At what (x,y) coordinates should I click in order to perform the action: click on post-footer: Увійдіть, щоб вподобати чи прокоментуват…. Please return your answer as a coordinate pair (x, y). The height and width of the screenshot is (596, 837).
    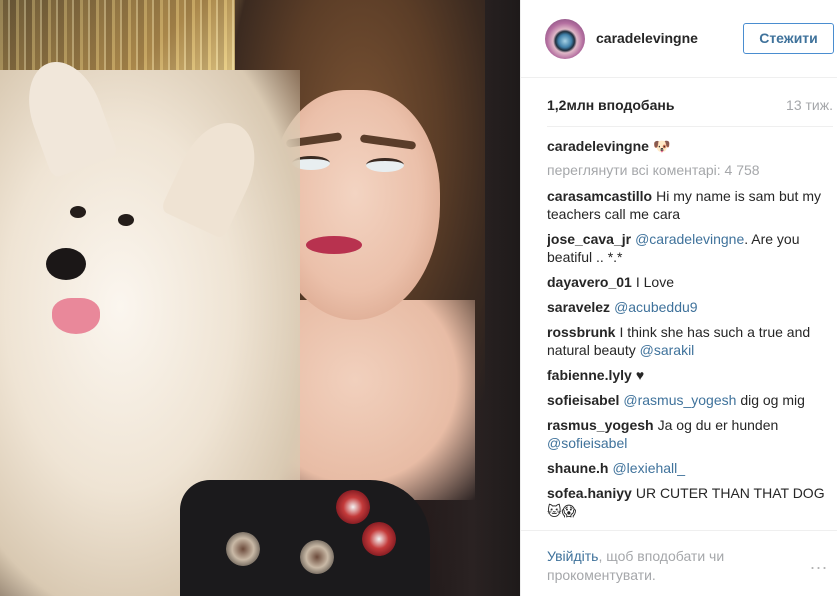
    Looking at the image, I should click on (679, 563).